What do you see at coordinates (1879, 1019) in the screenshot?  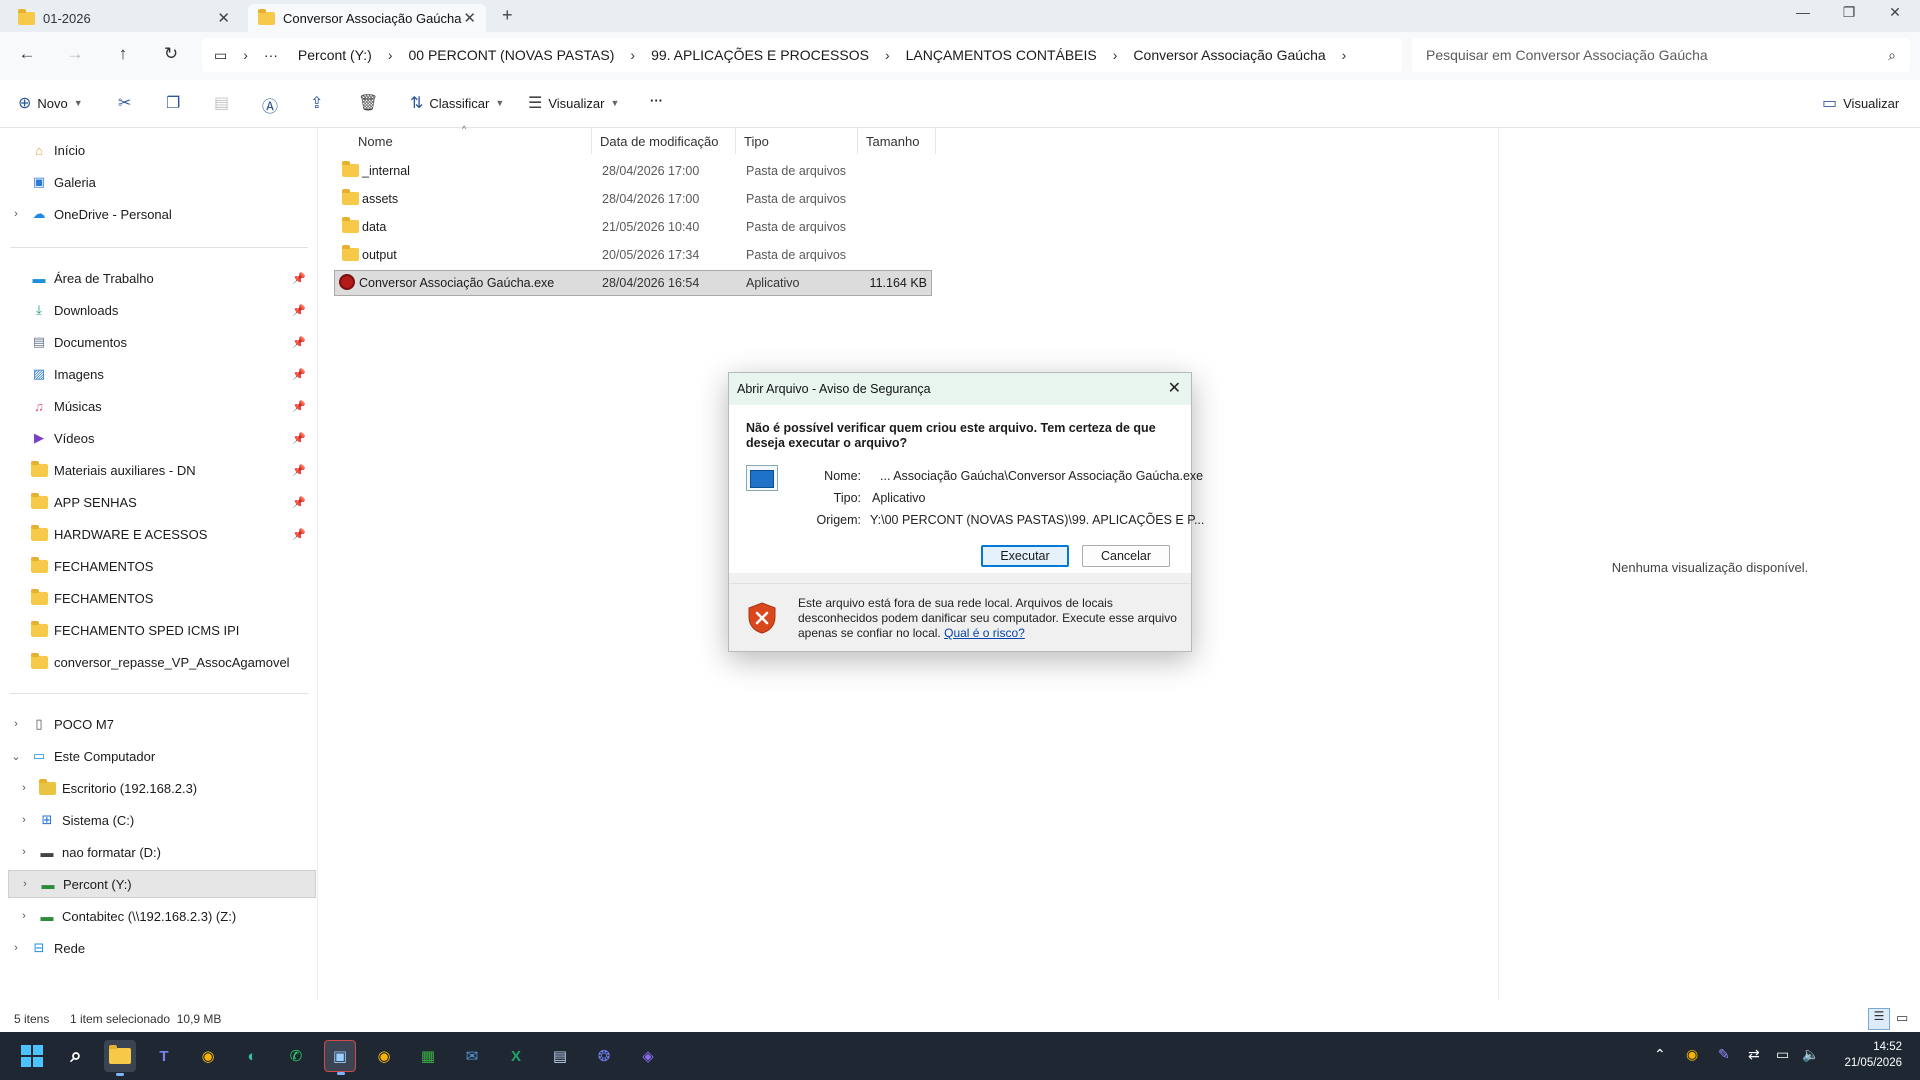 I see `details-view-icon: ☰` at bounding box center [1879, 1019].